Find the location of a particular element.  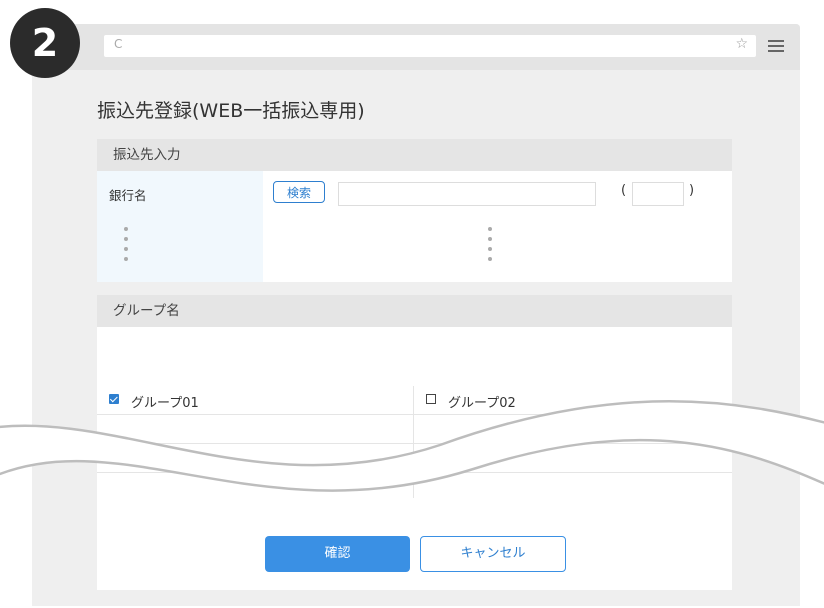

step-number-badge: 2 is located at coordinates (45, 43).